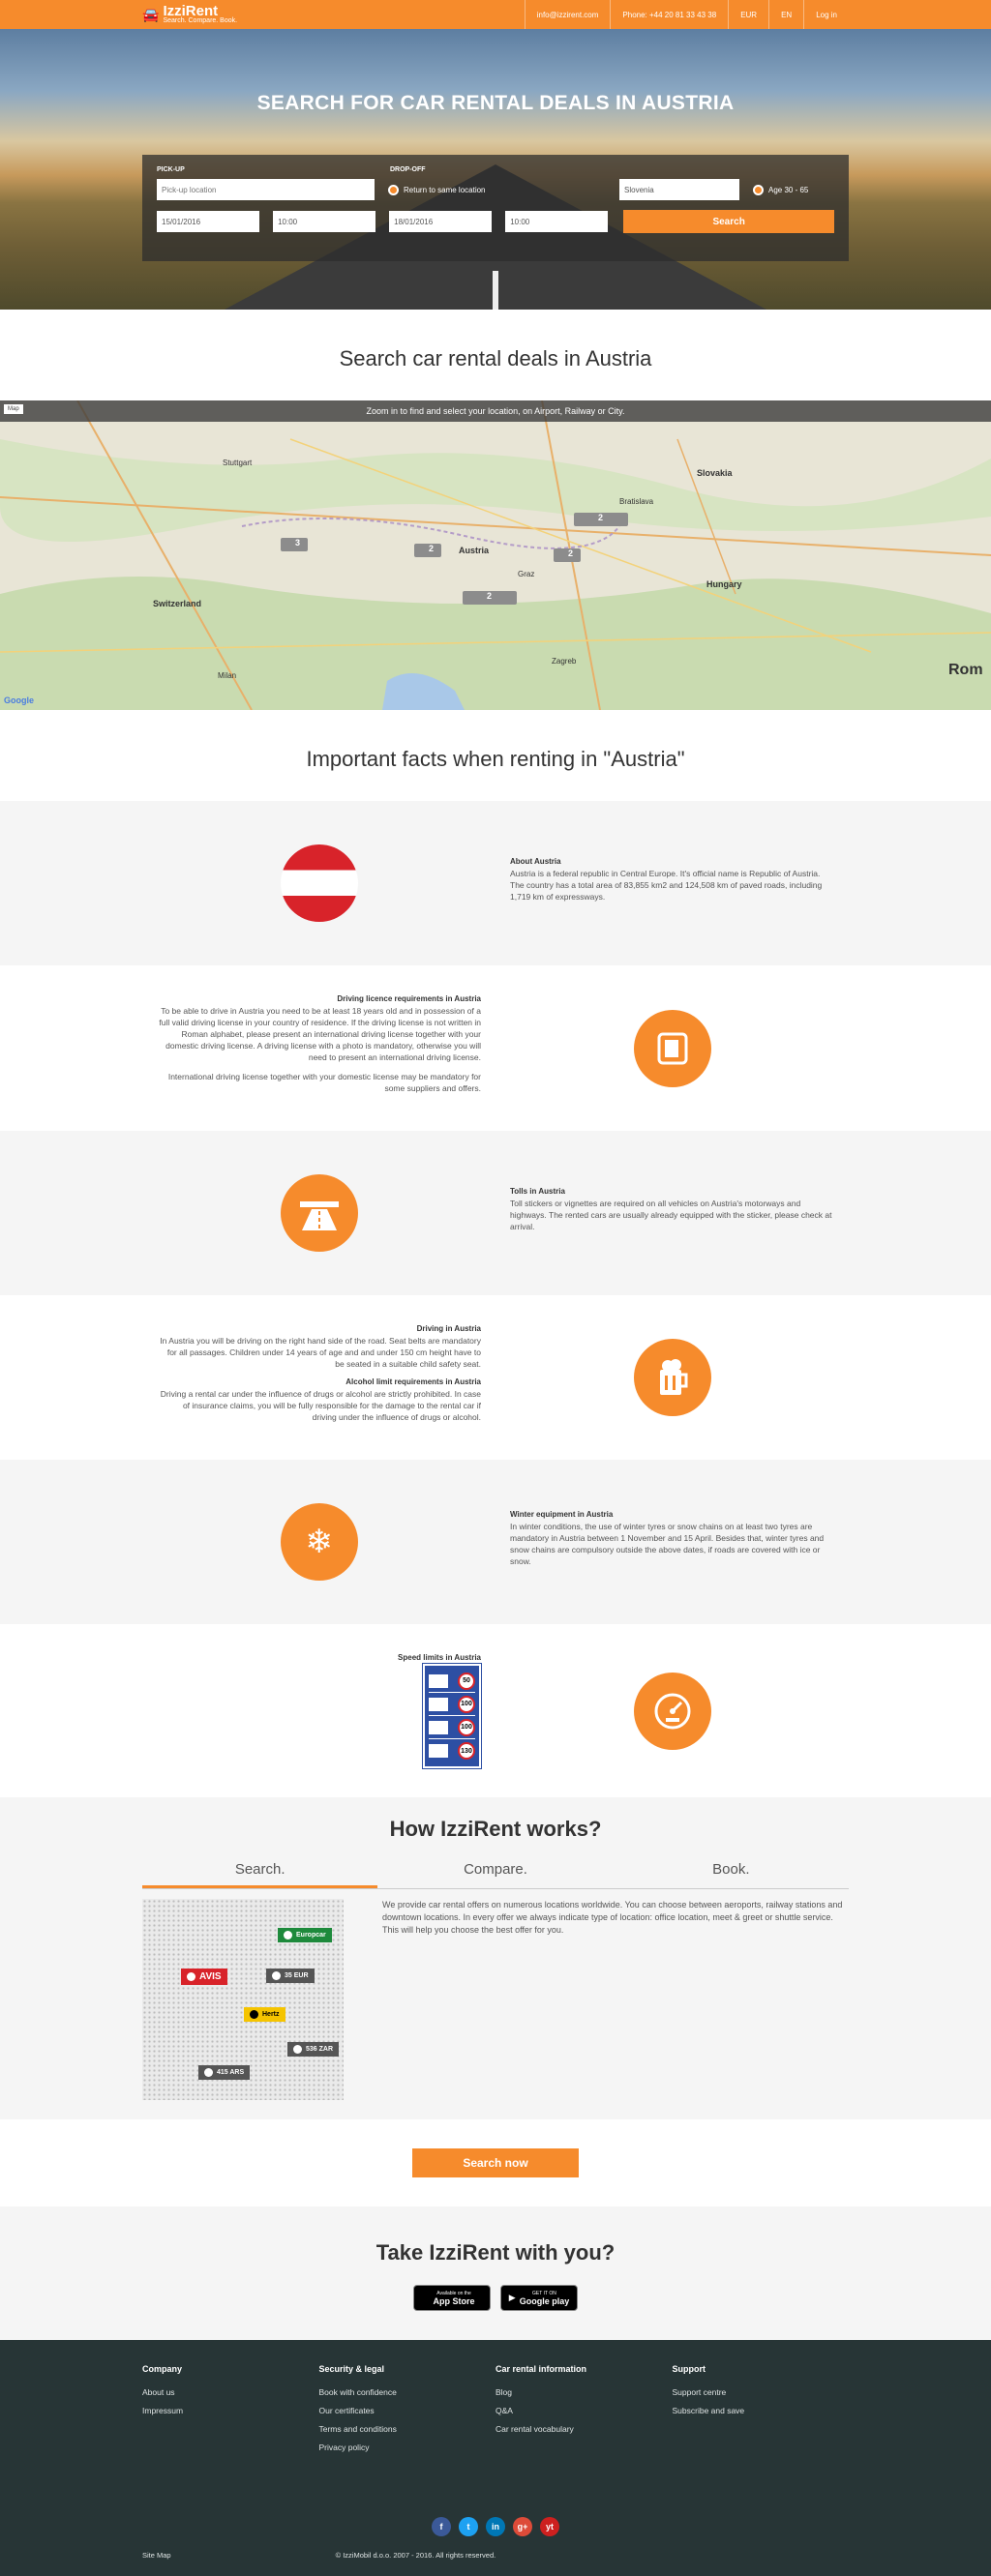  Describe the element at coordinates (672, 1711) in the screenshot. I see `speedometer-icon` at that location.